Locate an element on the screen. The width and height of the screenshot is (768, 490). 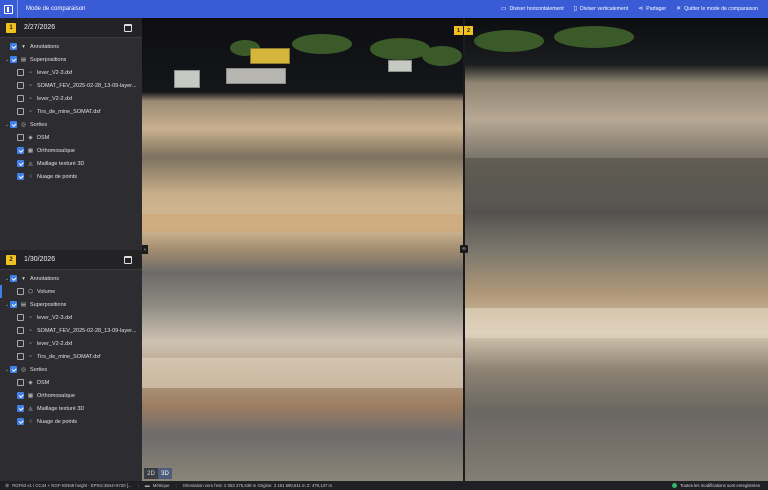
share-icon: ⋖ is located at coordinates (641, 9).